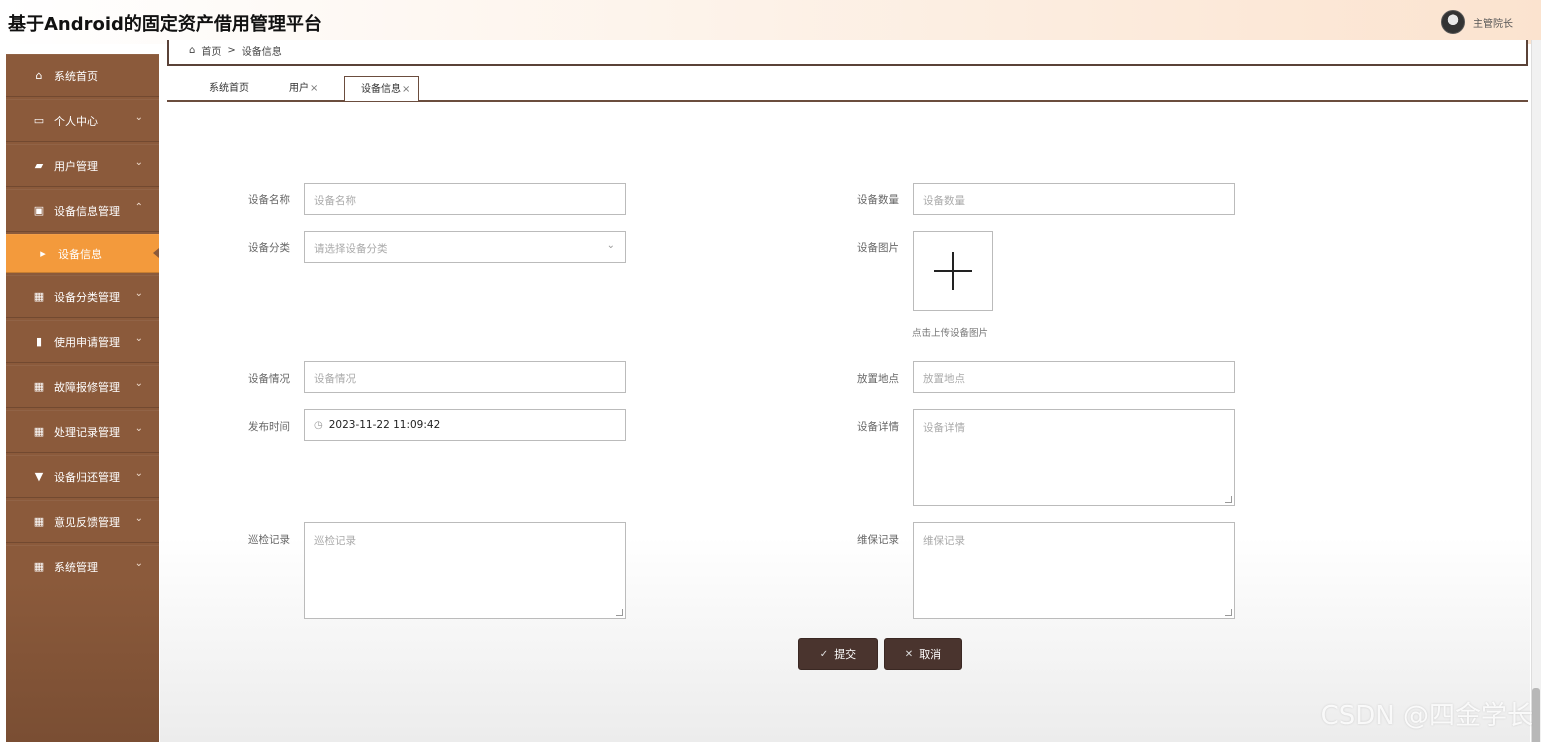 The image size is (1541, 742). I want to click on scrollbar-thumb, so click(1536, 715).